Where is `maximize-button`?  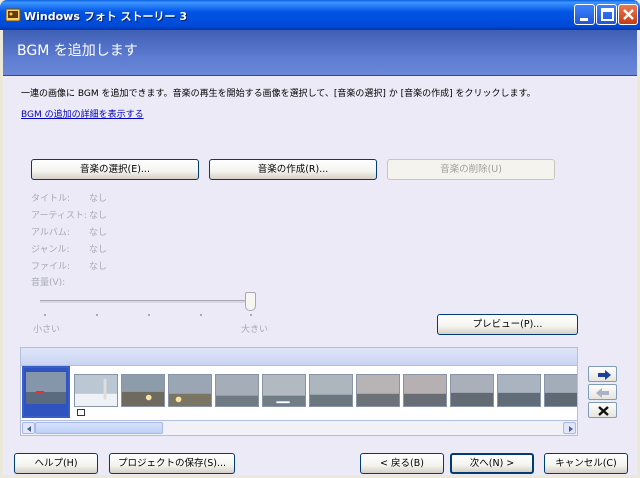
maximize-button is located at coordinates (606, 14).